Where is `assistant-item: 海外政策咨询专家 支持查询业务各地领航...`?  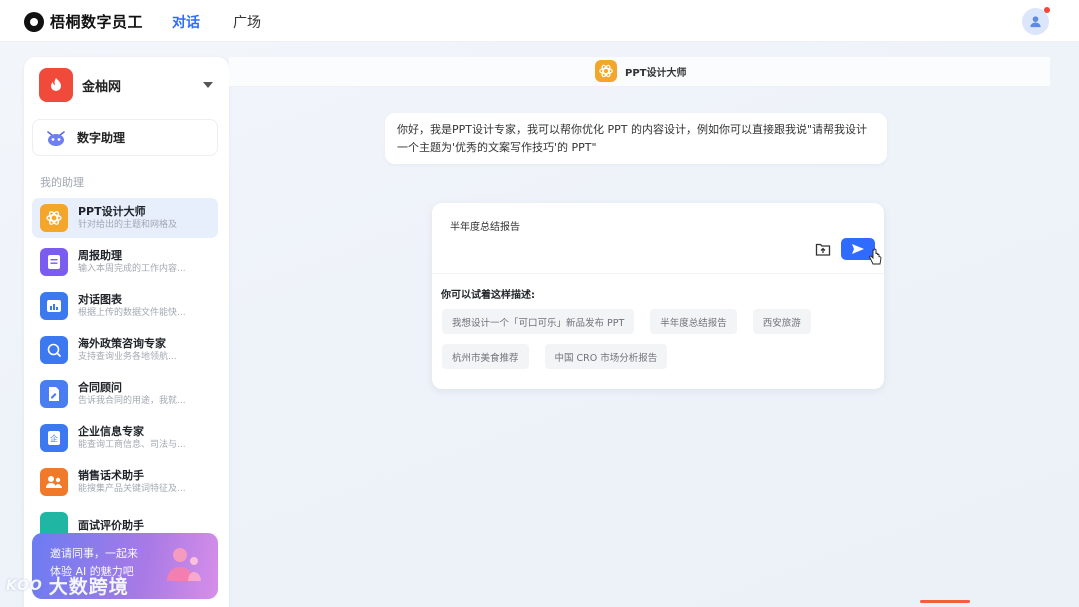 assistant-item: 海外政策咨询专家 支持查询业务各地领航... is located at coordinates (125, 350).